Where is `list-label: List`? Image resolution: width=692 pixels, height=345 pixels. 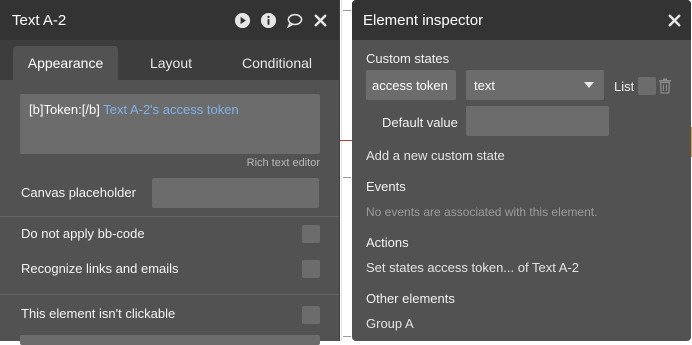
list-label: List is located at coordinates (624, 86).